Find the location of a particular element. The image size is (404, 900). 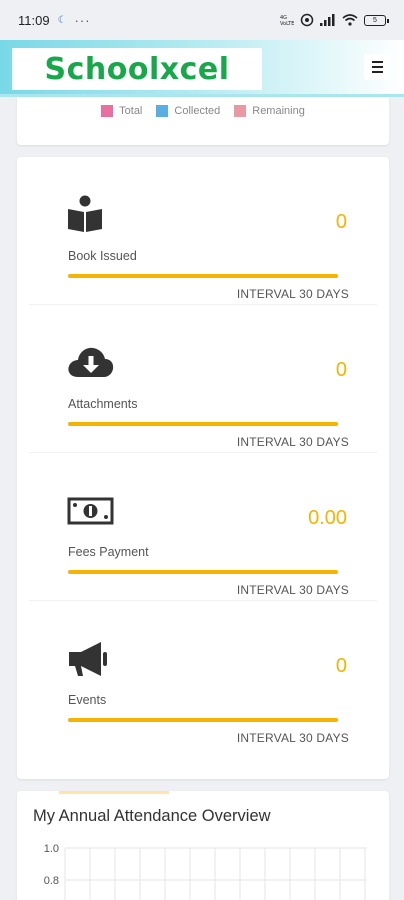

attendance-chart: 1.0 0.8 is located at coordinates (205, 871).